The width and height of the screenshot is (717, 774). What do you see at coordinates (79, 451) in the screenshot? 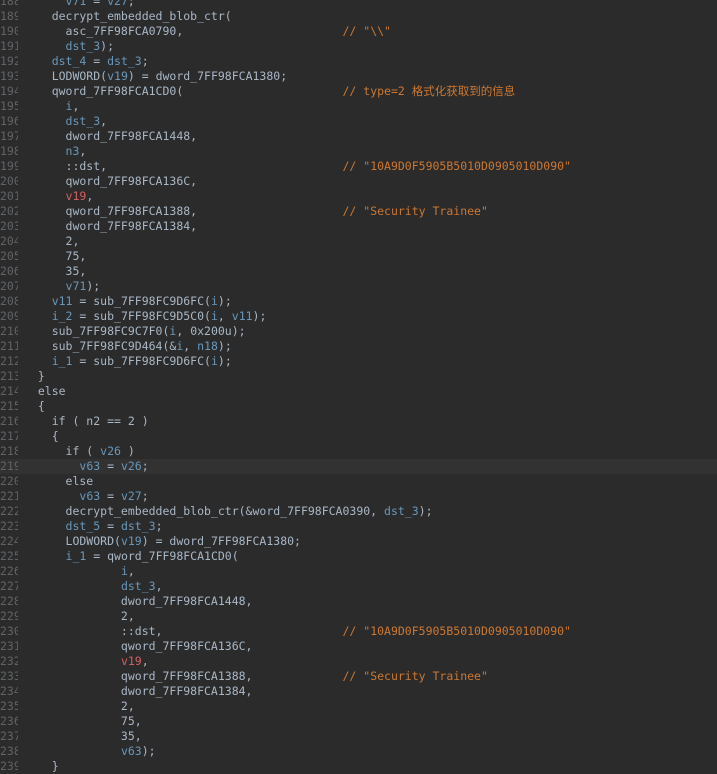
I see `code-text: if ( v26 )` at bounding box center [79, 451].